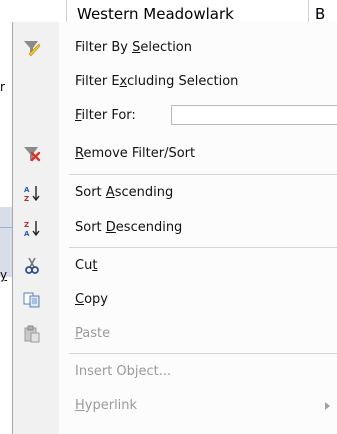  Describe the element at coordinates (32, 334) in the screenshot. I see `paste-icon` at that location.